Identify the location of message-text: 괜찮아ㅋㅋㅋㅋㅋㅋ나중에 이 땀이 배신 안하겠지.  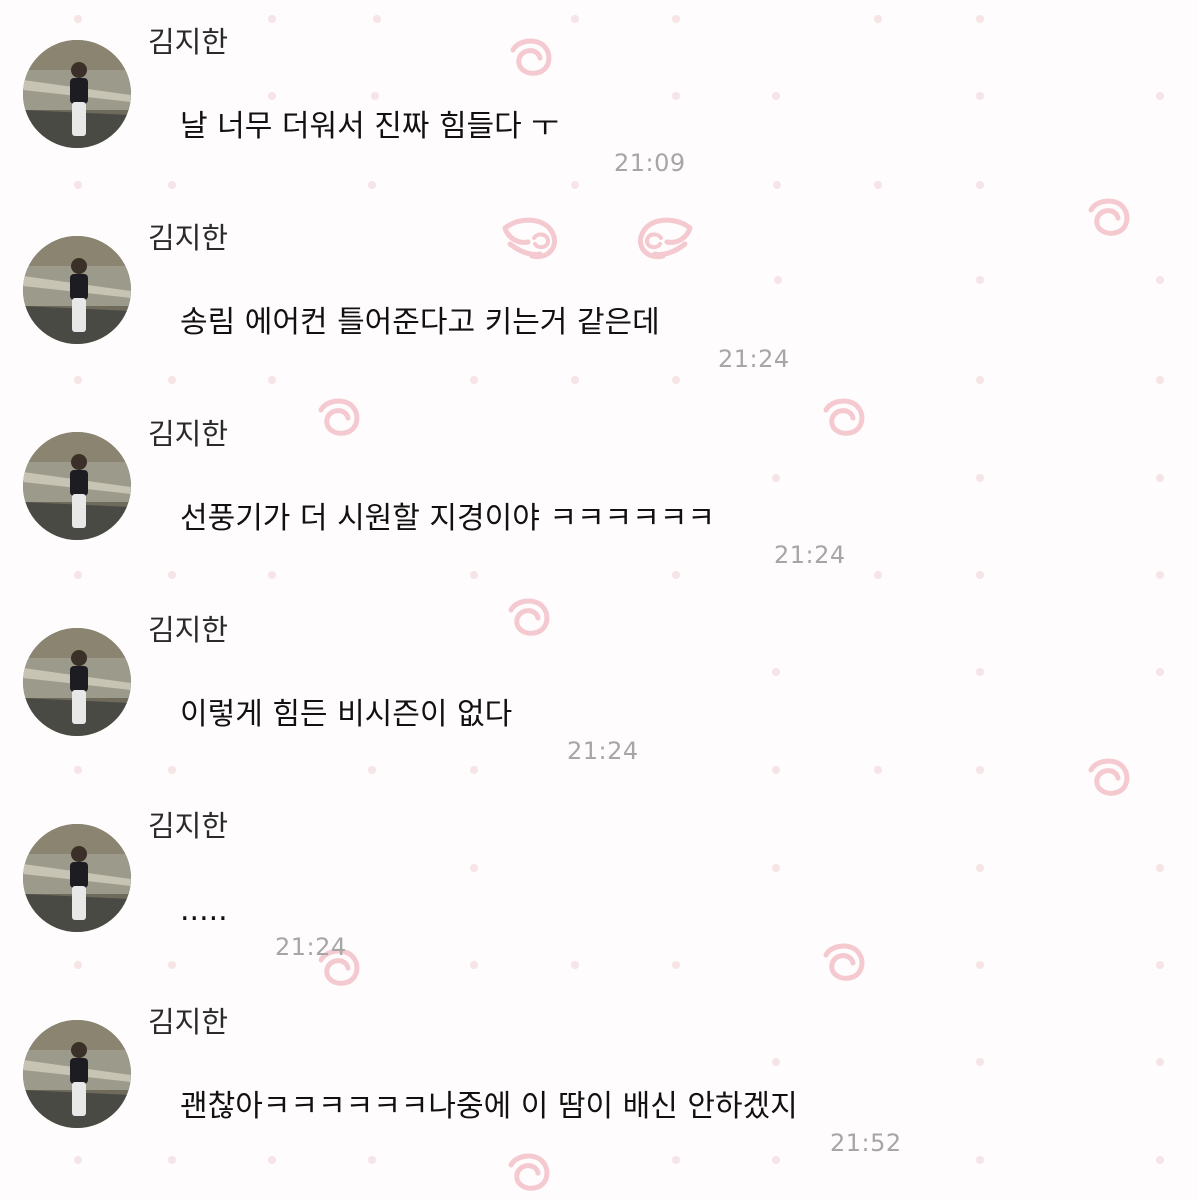
(489, 1107).